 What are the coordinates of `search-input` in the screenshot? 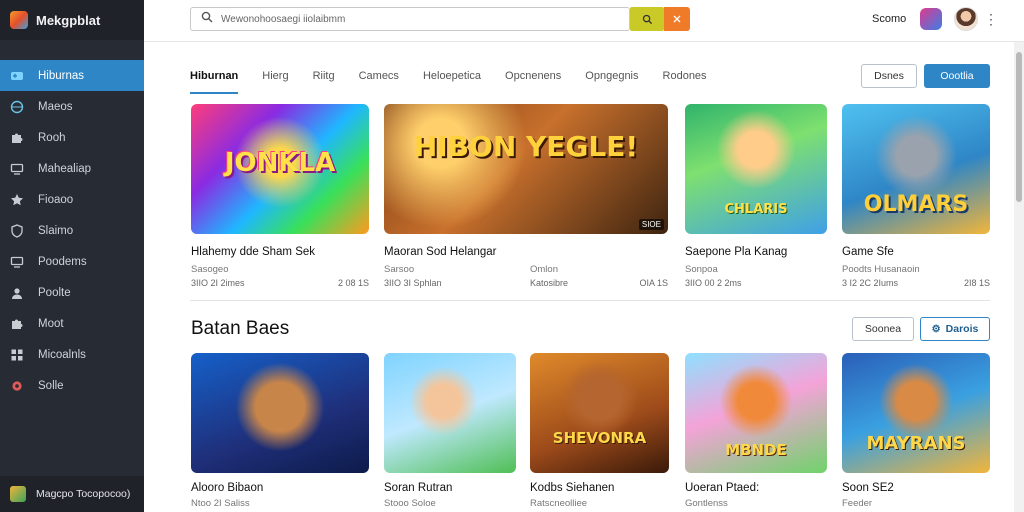 It's located at (411, 19).